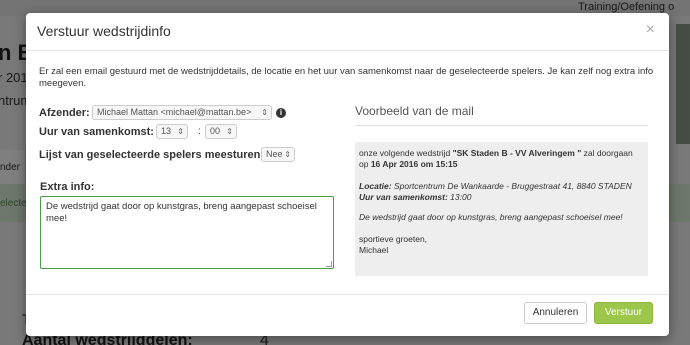  I want to click on cancel-button: Annuleren, so click(555, 313).